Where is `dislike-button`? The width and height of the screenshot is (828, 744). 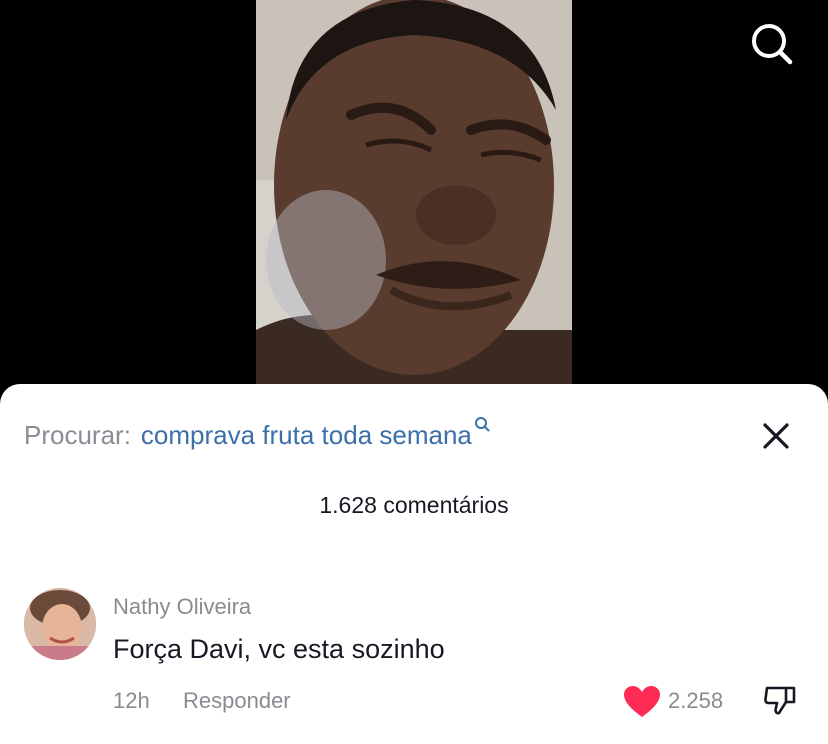 dislike-button is located at coordinates (780, 700).